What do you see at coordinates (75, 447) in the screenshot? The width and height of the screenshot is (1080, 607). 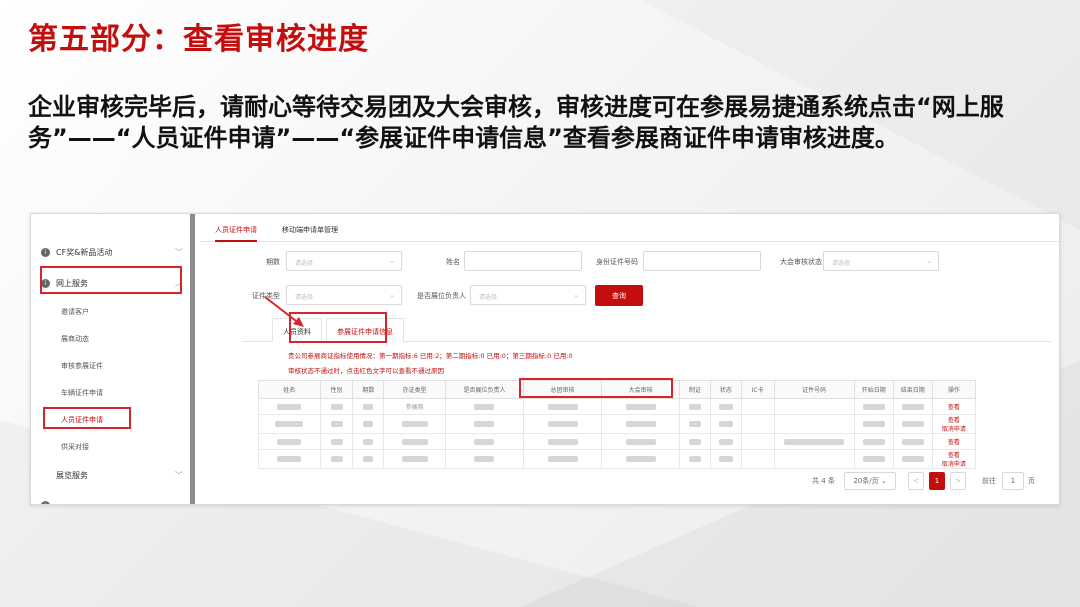 I see `sidebar-item-supply-matching: 供采对接` at bounding box center [75, 447].